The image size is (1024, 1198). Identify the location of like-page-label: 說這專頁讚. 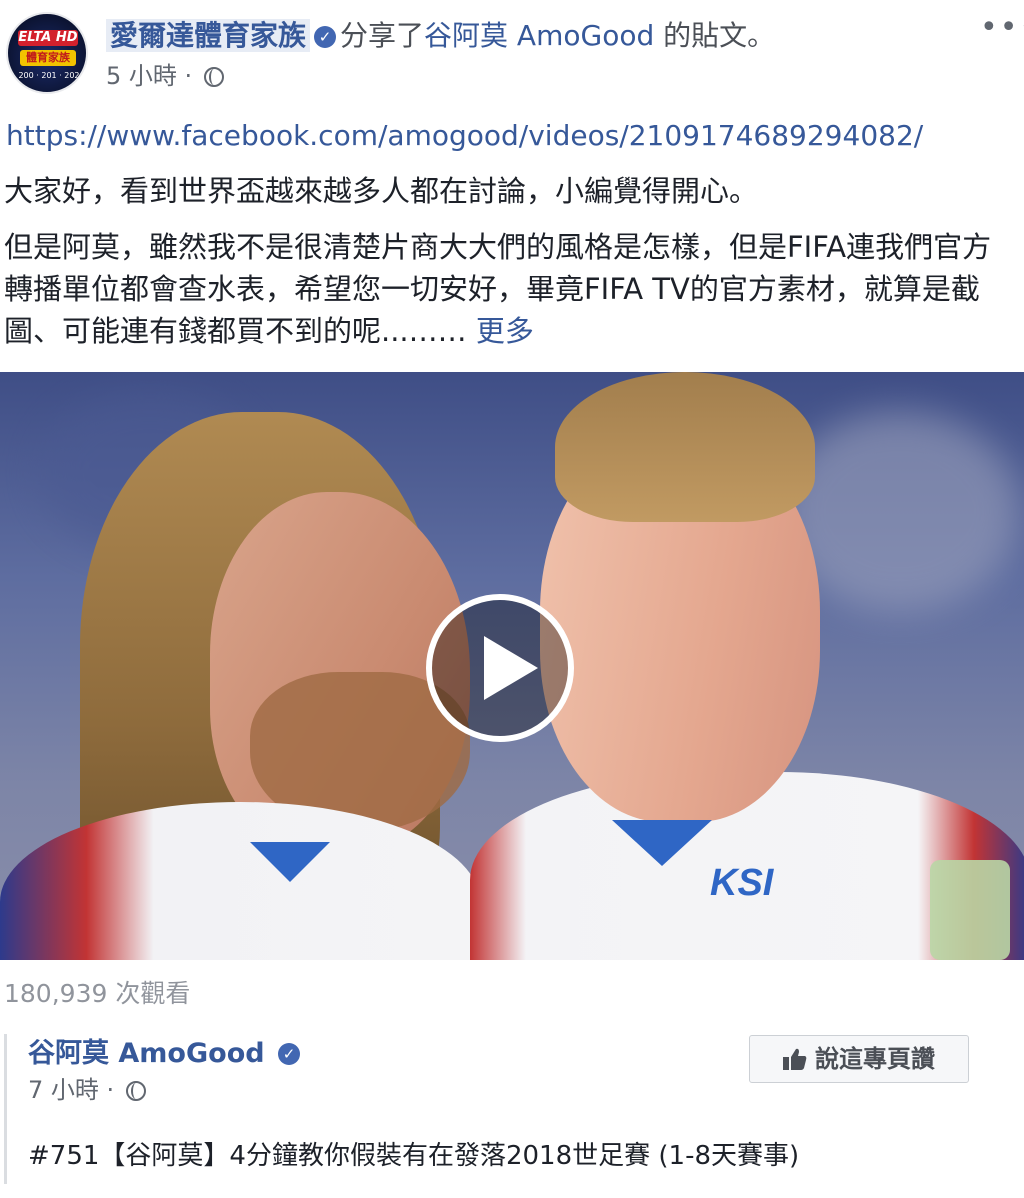
(875, 1059).